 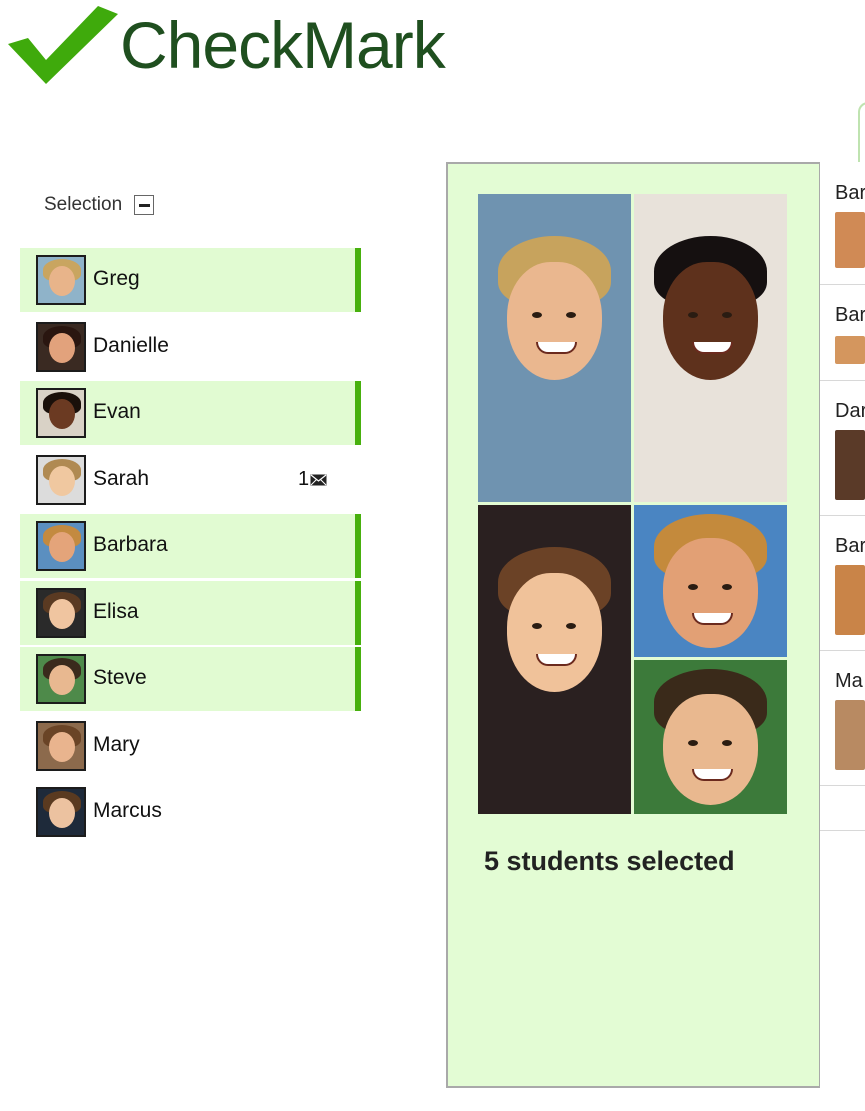 I want to click on student-row: Mary, so click(x=190, y=746).